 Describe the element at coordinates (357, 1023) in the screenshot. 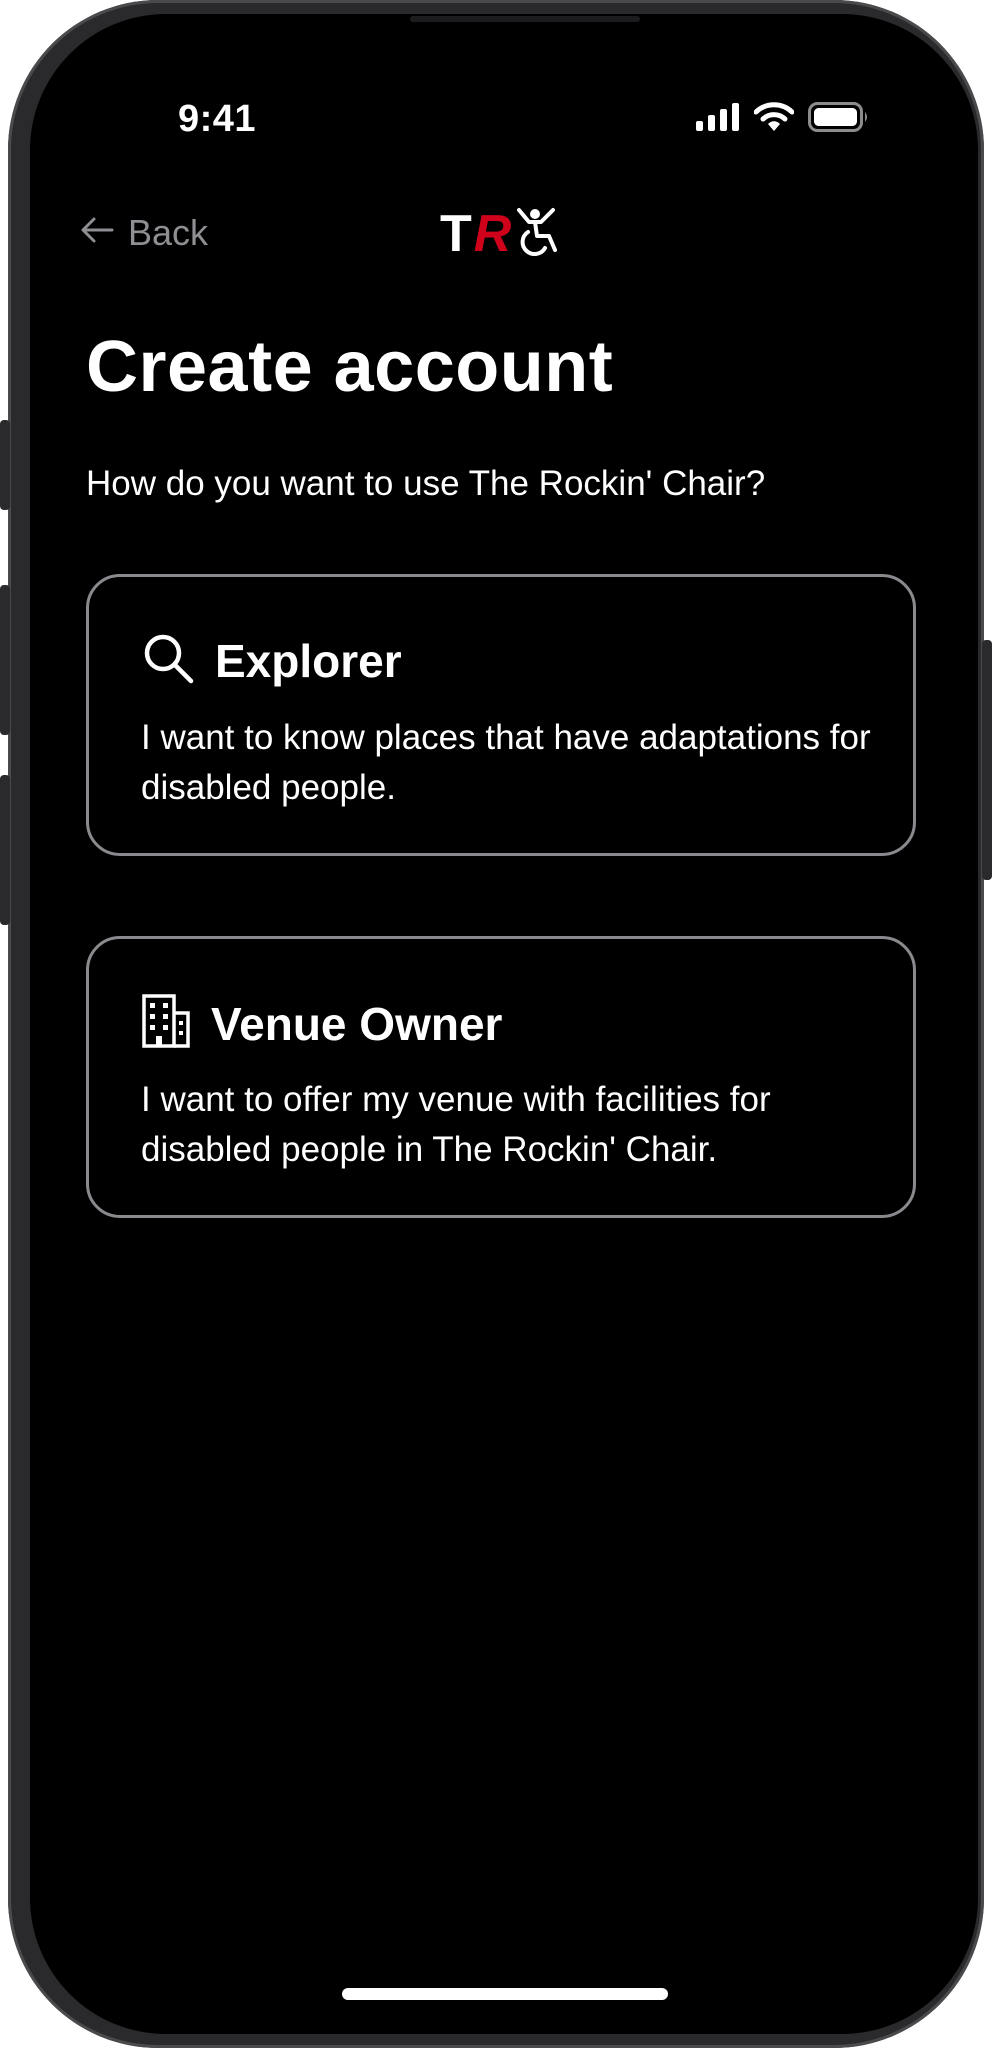

I see `venue-owner-title: Venue Owner` at that location.